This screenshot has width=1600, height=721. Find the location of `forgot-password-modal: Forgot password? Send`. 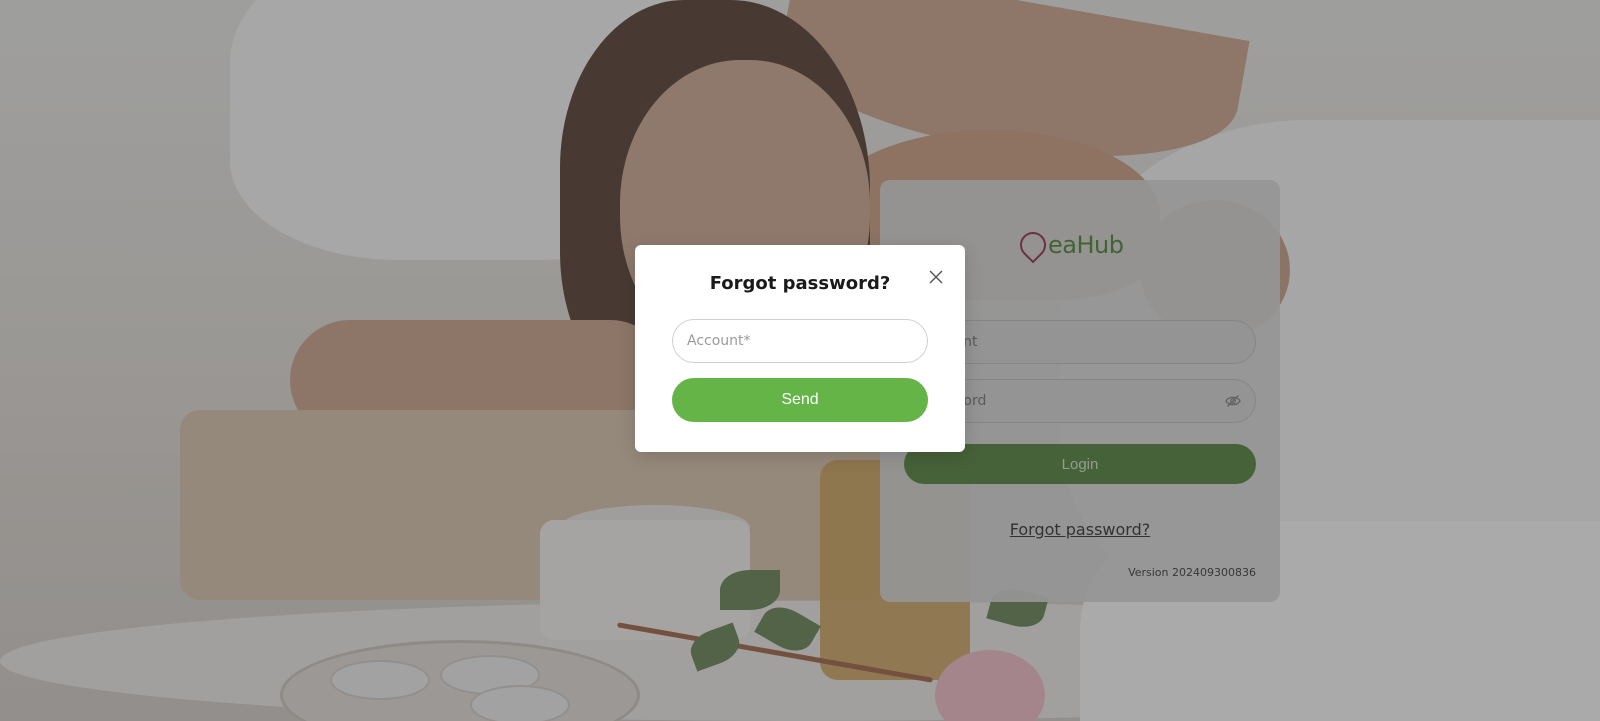

forgot-password-modal: Forgot password? Send is located at coordinates (800, 348).